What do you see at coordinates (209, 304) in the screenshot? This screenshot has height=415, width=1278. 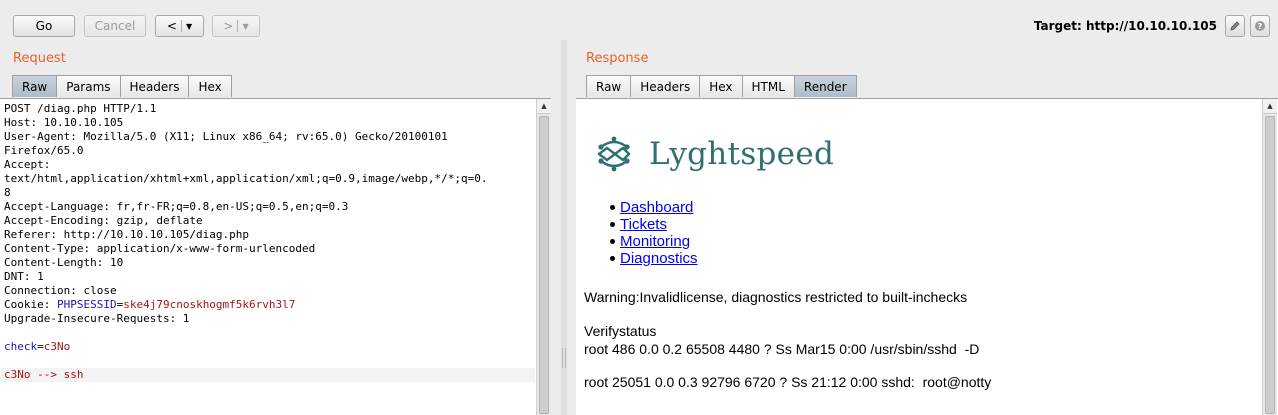 I see `cookie-value: ske4j79cnoskhogmf5k6rvh3l7` at bounding box center [209, 304].